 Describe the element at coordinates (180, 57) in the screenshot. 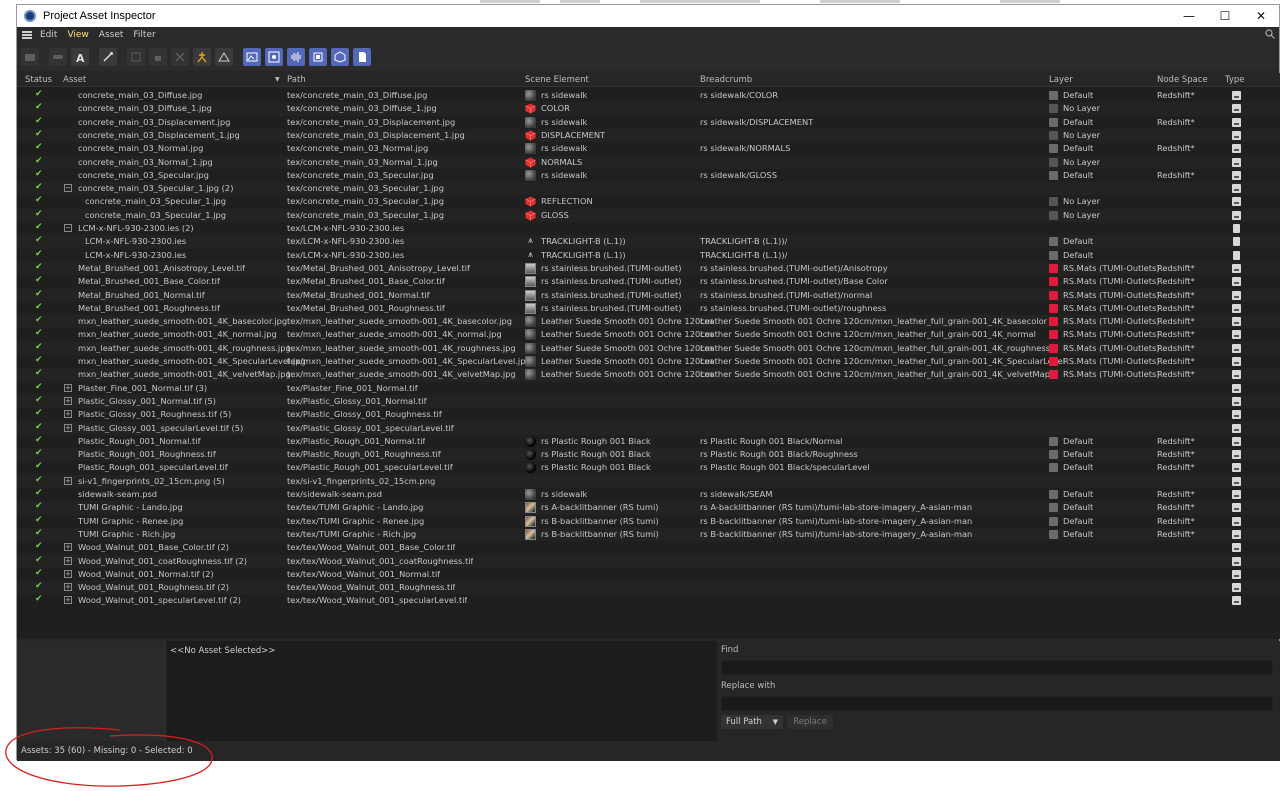

I see `remove-icon` at that location.